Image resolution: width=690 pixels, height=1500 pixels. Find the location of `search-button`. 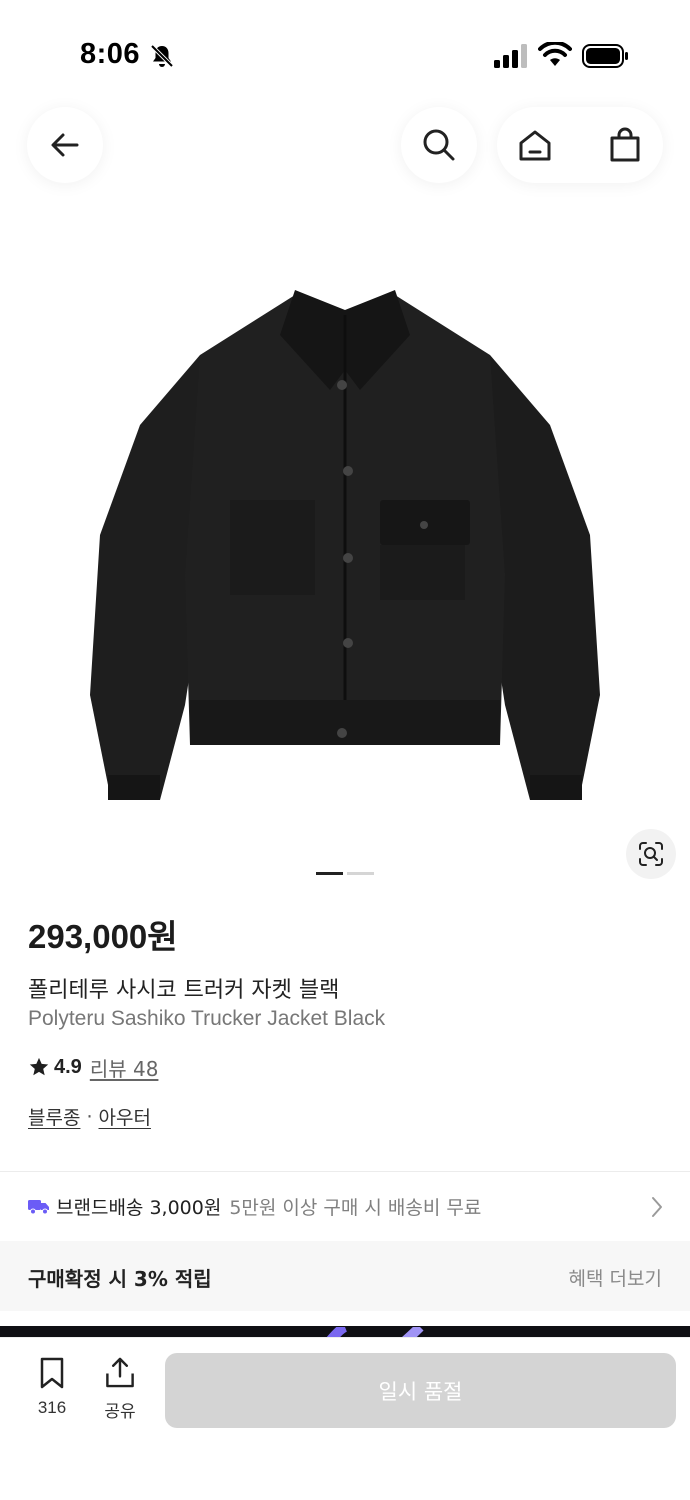

search-button is located at coordinates (439, 145).